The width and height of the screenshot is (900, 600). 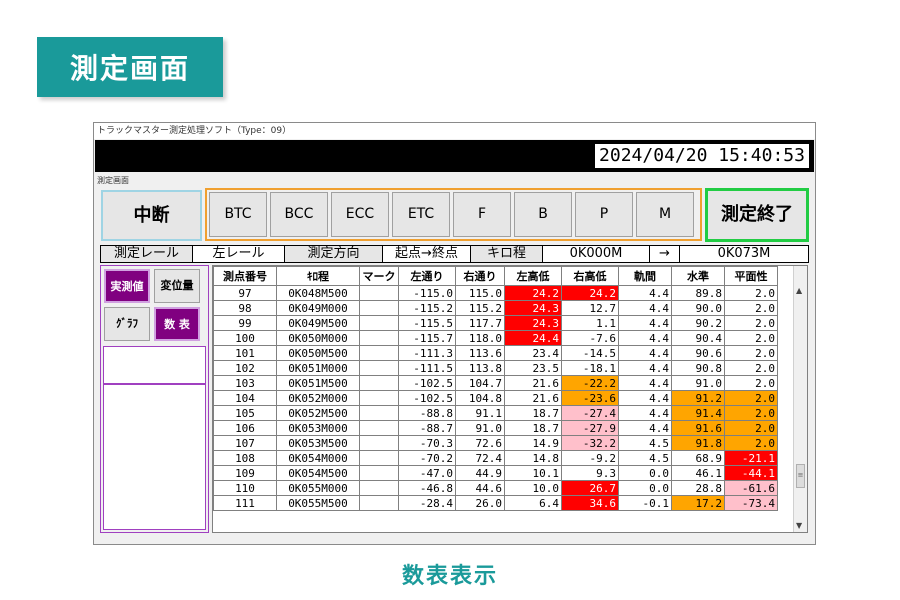 I want to click on vertical-scrollbar: ▲ ≡ ▼, so click(x=800, y=399).